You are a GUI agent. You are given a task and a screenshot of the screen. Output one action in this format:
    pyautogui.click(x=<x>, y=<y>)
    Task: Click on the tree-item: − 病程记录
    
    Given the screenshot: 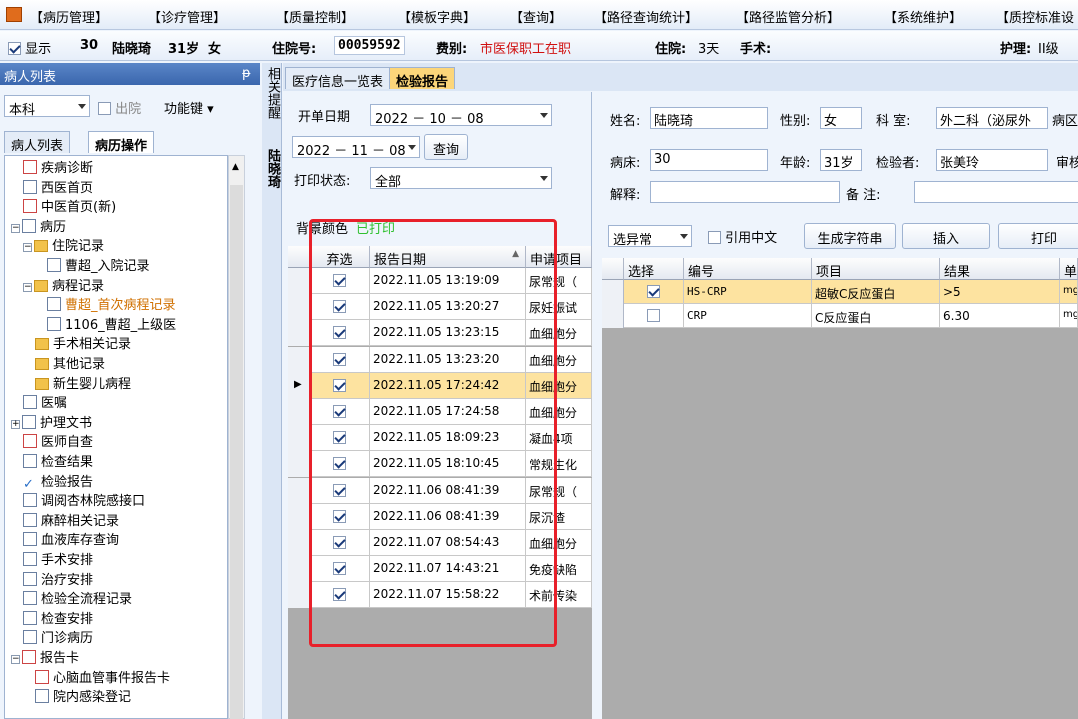 What is the action you would take?
    pyautogui.click(x=63, y=286)
    